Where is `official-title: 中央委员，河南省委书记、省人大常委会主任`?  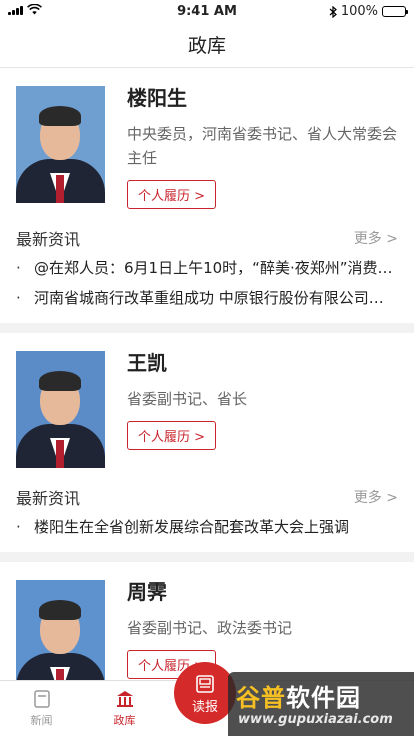 official-title: 中央委员，河南省委书记、省人大常委会主任 is located at coordinates (262, 146).